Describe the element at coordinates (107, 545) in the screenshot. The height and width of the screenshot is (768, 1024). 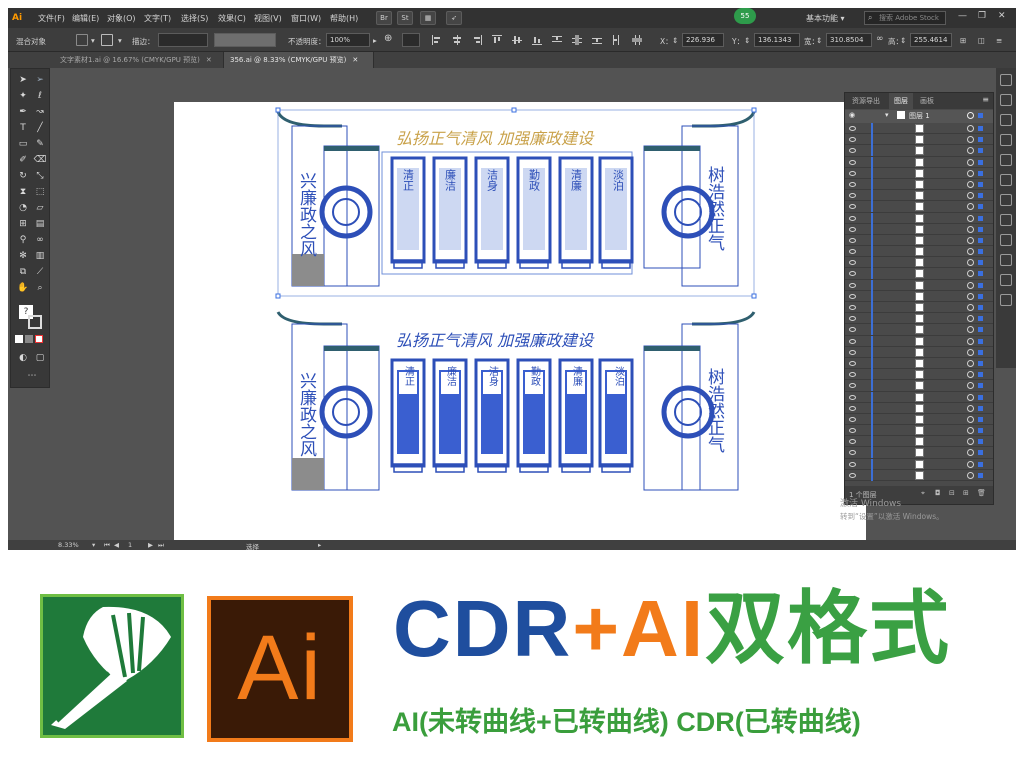
I see `first-artboard-icon: ⏮` at that location.